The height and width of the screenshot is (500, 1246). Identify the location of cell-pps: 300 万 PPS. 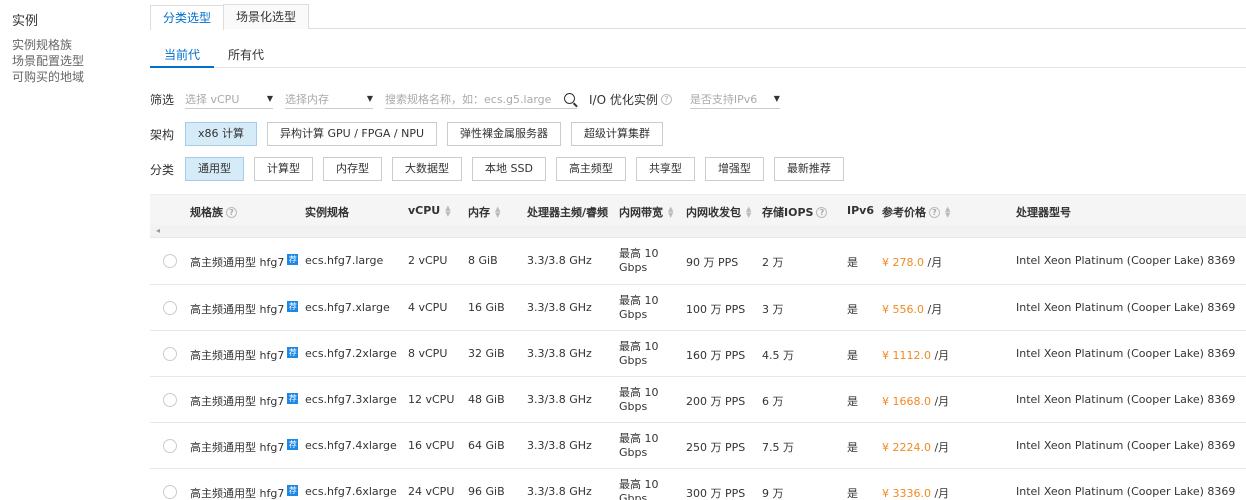
(716, 493).